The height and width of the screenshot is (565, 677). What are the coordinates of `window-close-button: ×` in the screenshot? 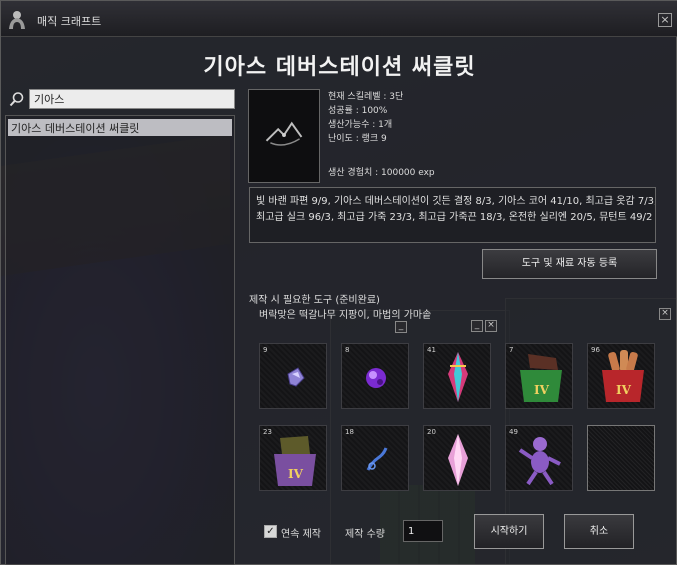 It's located at (665, 20).